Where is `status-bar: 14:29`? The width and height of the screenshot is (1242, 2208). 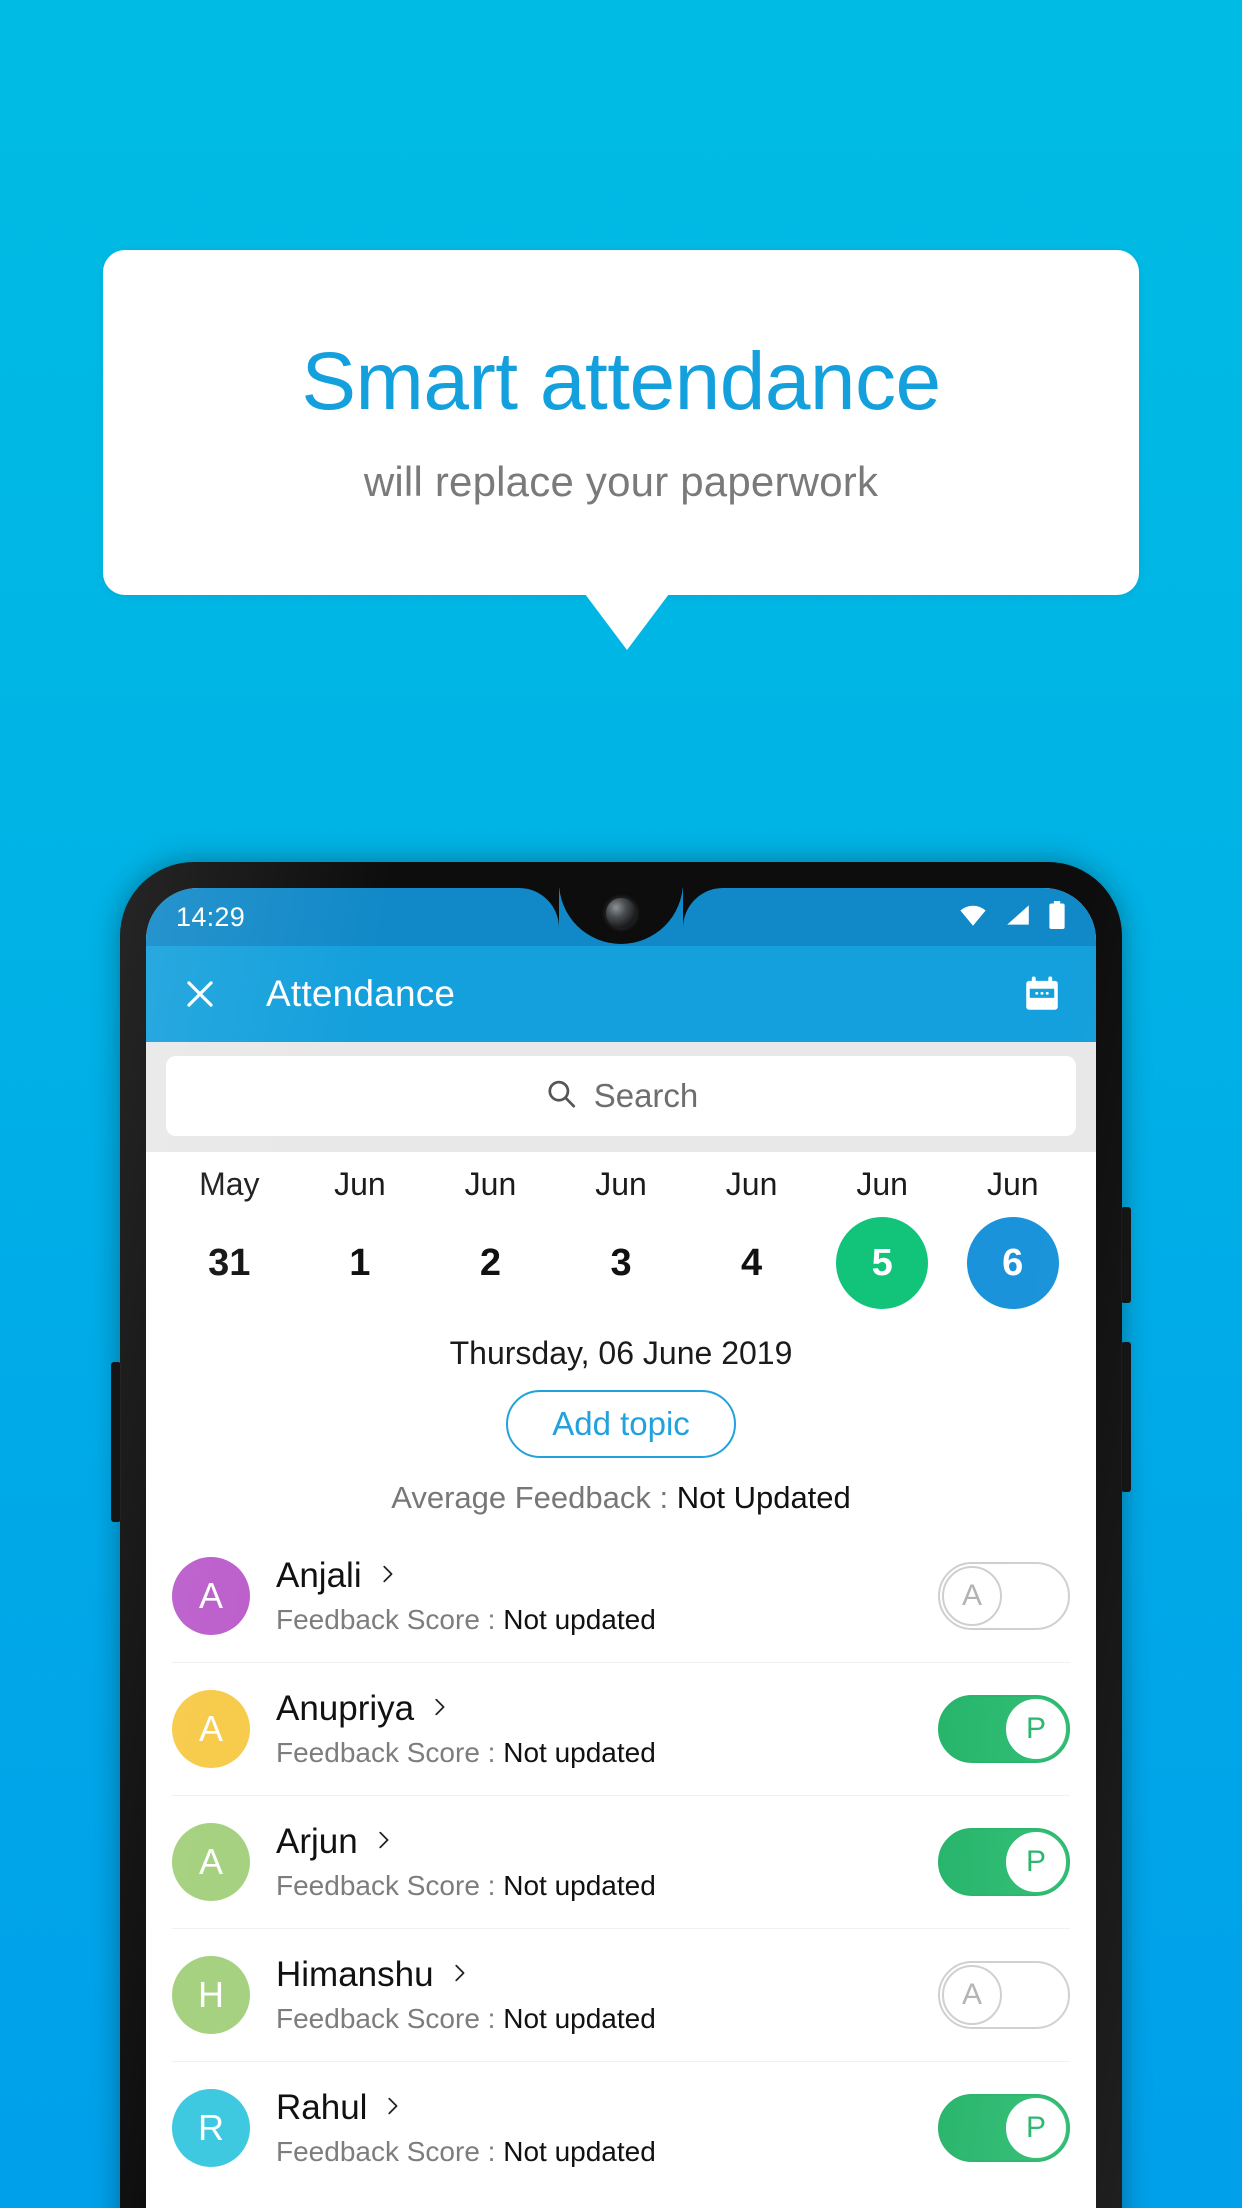 status-bar: 14:29 is located at coordinates (621, 917).